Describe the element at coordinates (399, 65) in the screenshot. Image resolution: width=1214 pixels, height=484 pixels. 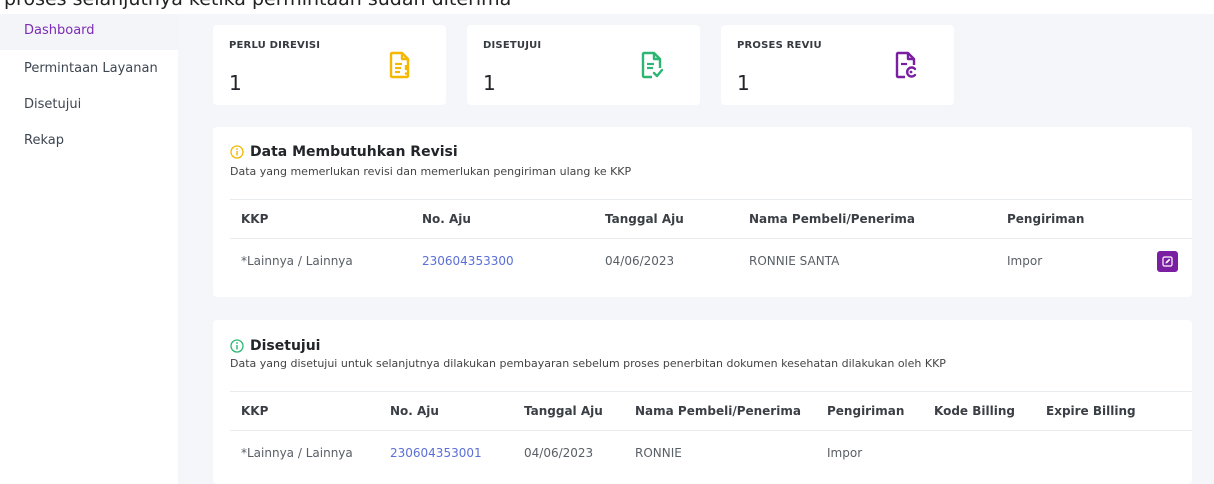
I see `file-exclamation-icon` at that location.